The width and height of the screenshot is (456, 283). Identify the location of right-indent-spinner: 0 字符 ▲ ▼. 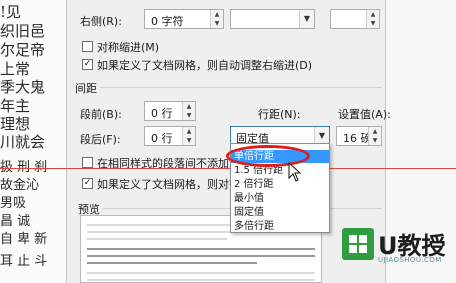
(184, 19).